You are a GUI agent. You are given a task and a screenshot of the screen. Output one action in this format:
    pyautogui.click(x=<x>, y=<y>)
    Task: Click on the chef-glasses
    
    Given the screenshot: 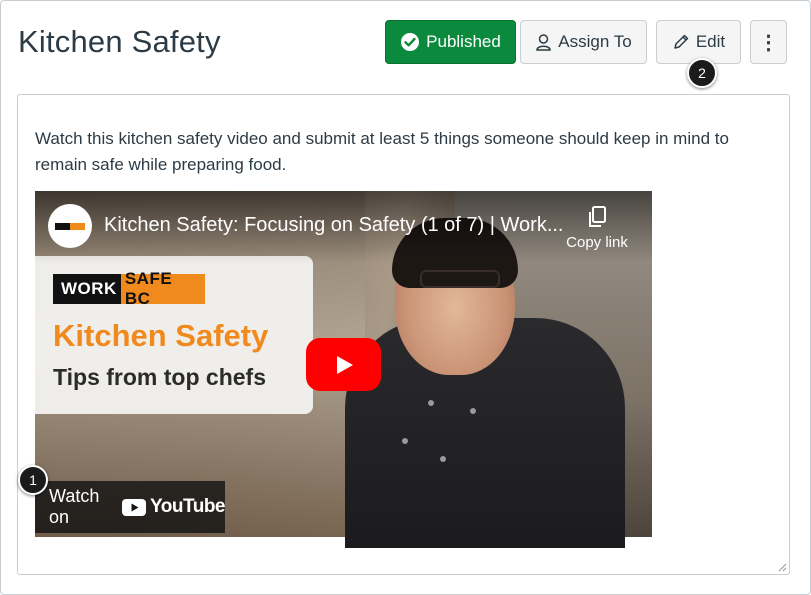 What is the action you would take?
    pyautogui.click(x=460, y=279)
    